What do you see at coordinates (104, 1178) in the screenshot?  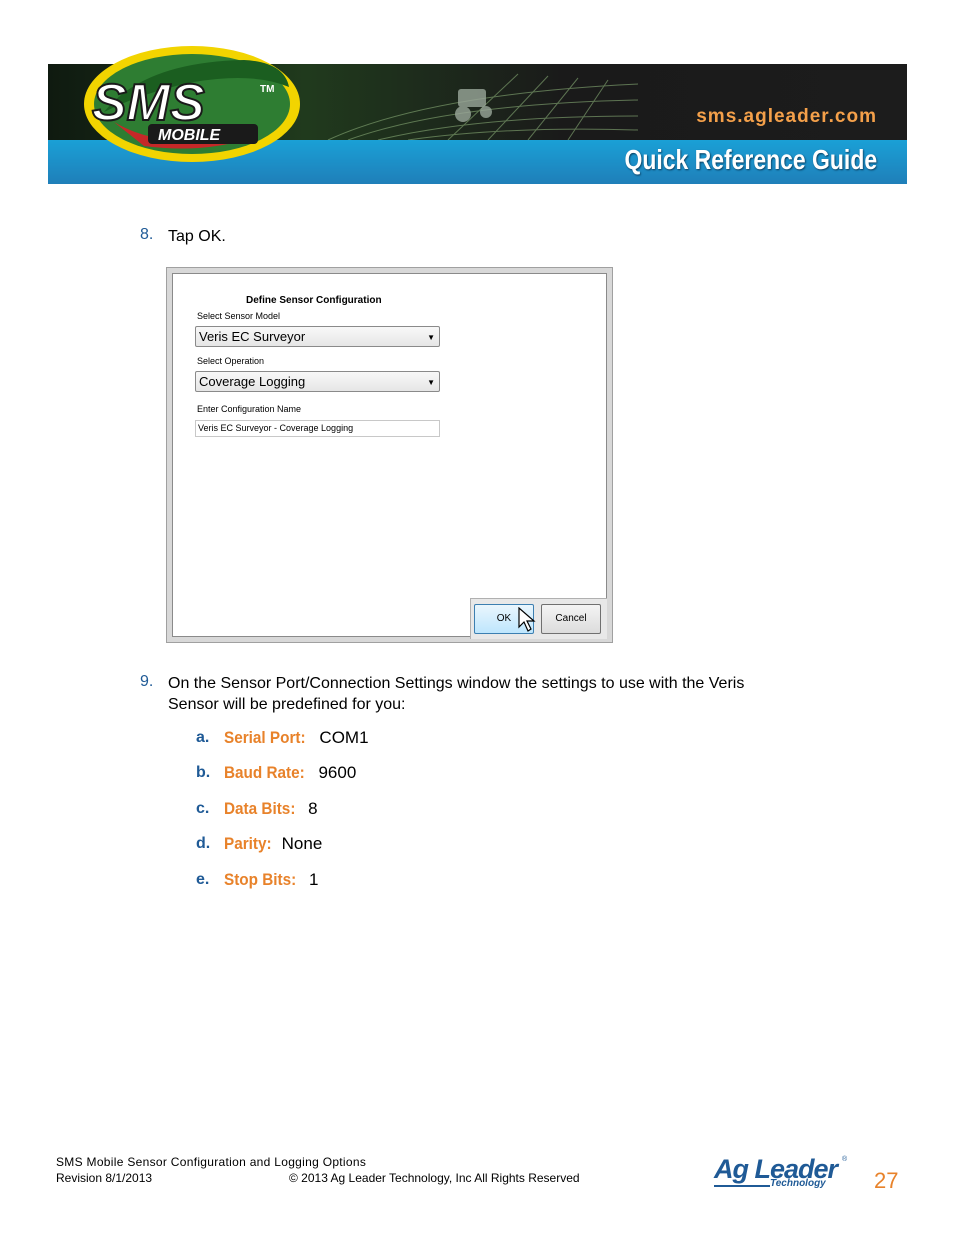 I see `footer-revision: Revision 8/1/2013` at bounding box center [104, 1178].